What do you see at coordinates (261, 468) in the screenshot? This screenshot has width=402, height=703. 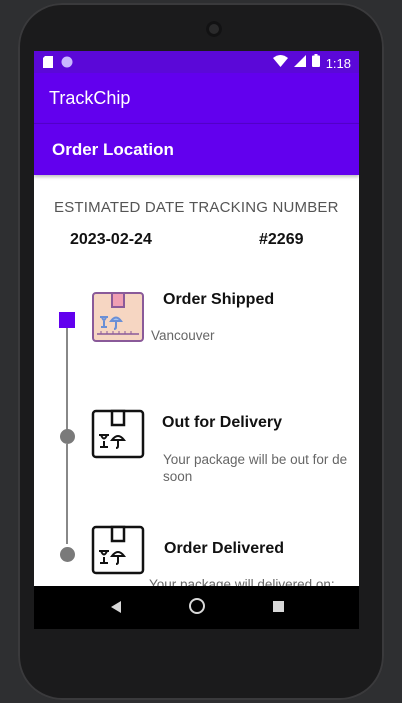 I see `step-description: Your package will be out for de soon` at bounding box center [261, 468].